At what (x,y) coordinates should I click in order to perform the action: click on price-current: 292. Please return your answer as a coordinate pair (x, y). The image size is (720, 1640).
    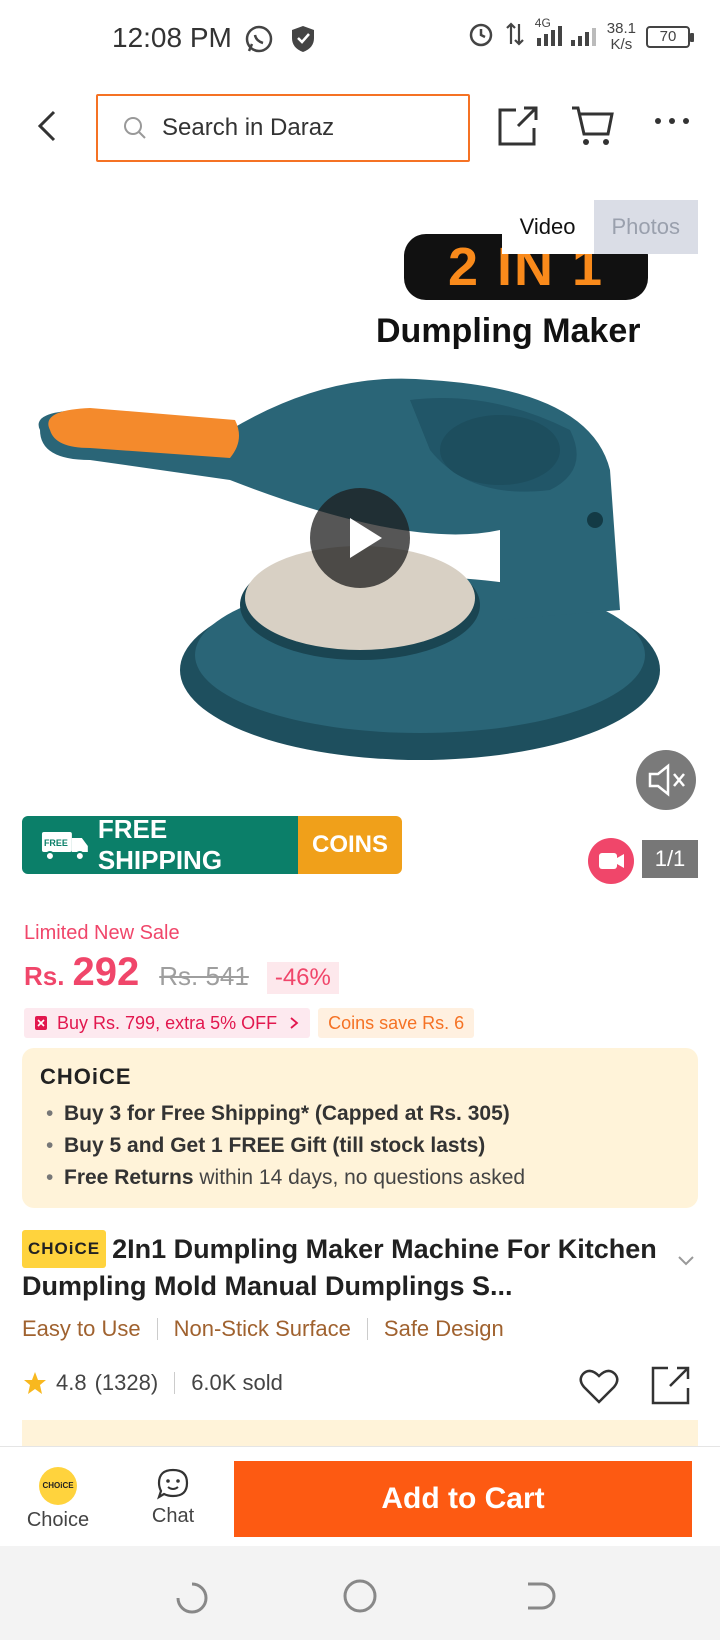
    Looking at the image, I should click on (106, 972).